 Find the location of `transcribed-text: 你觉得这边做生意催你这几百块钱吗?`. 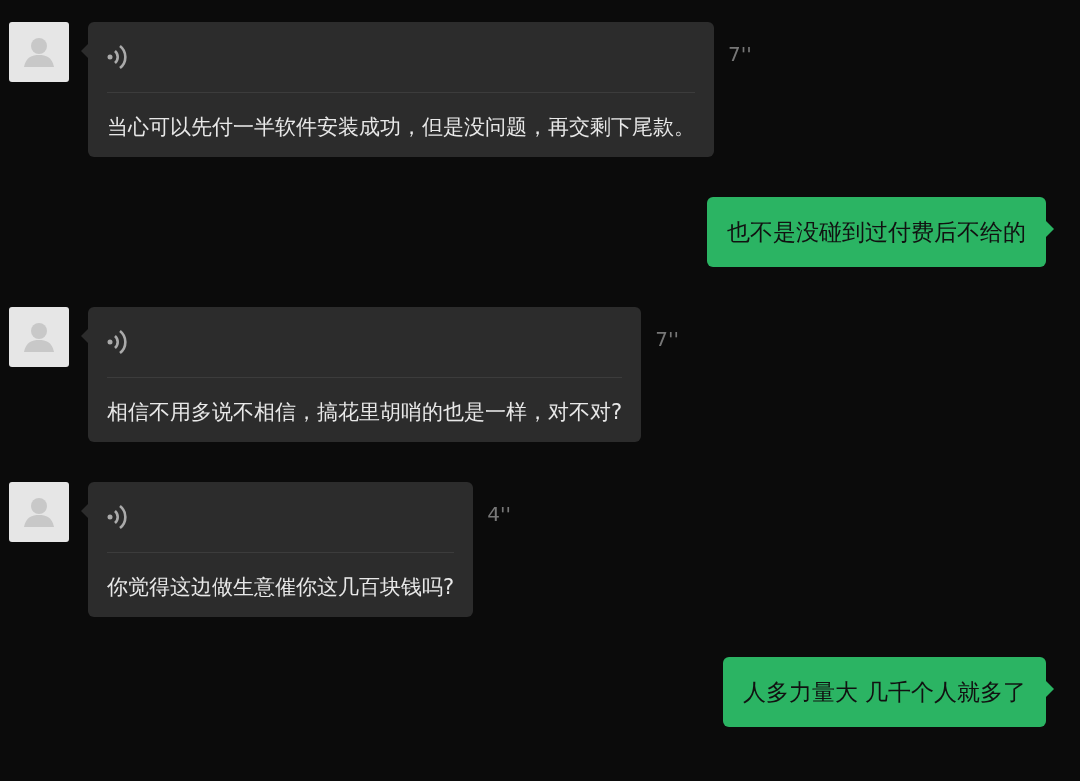

transcribed-text: 你觉得这边做生意催你这几百块钱吗? is located at coordinates (281, 587).